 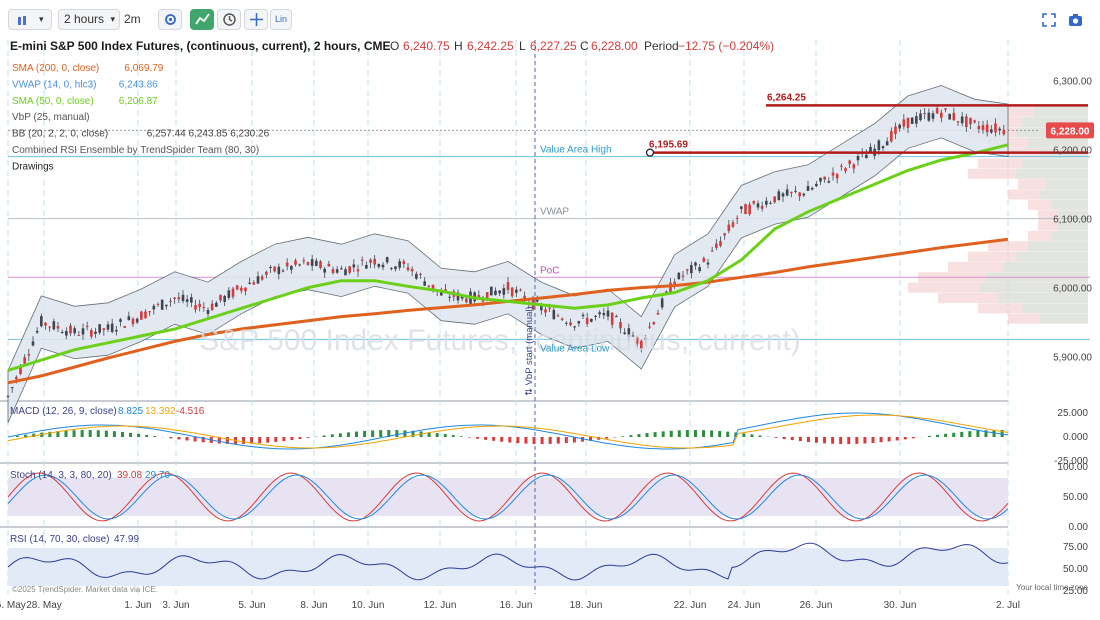 I want to click on x-axis-tick: 10. Jun, so click(x=368, y=605).